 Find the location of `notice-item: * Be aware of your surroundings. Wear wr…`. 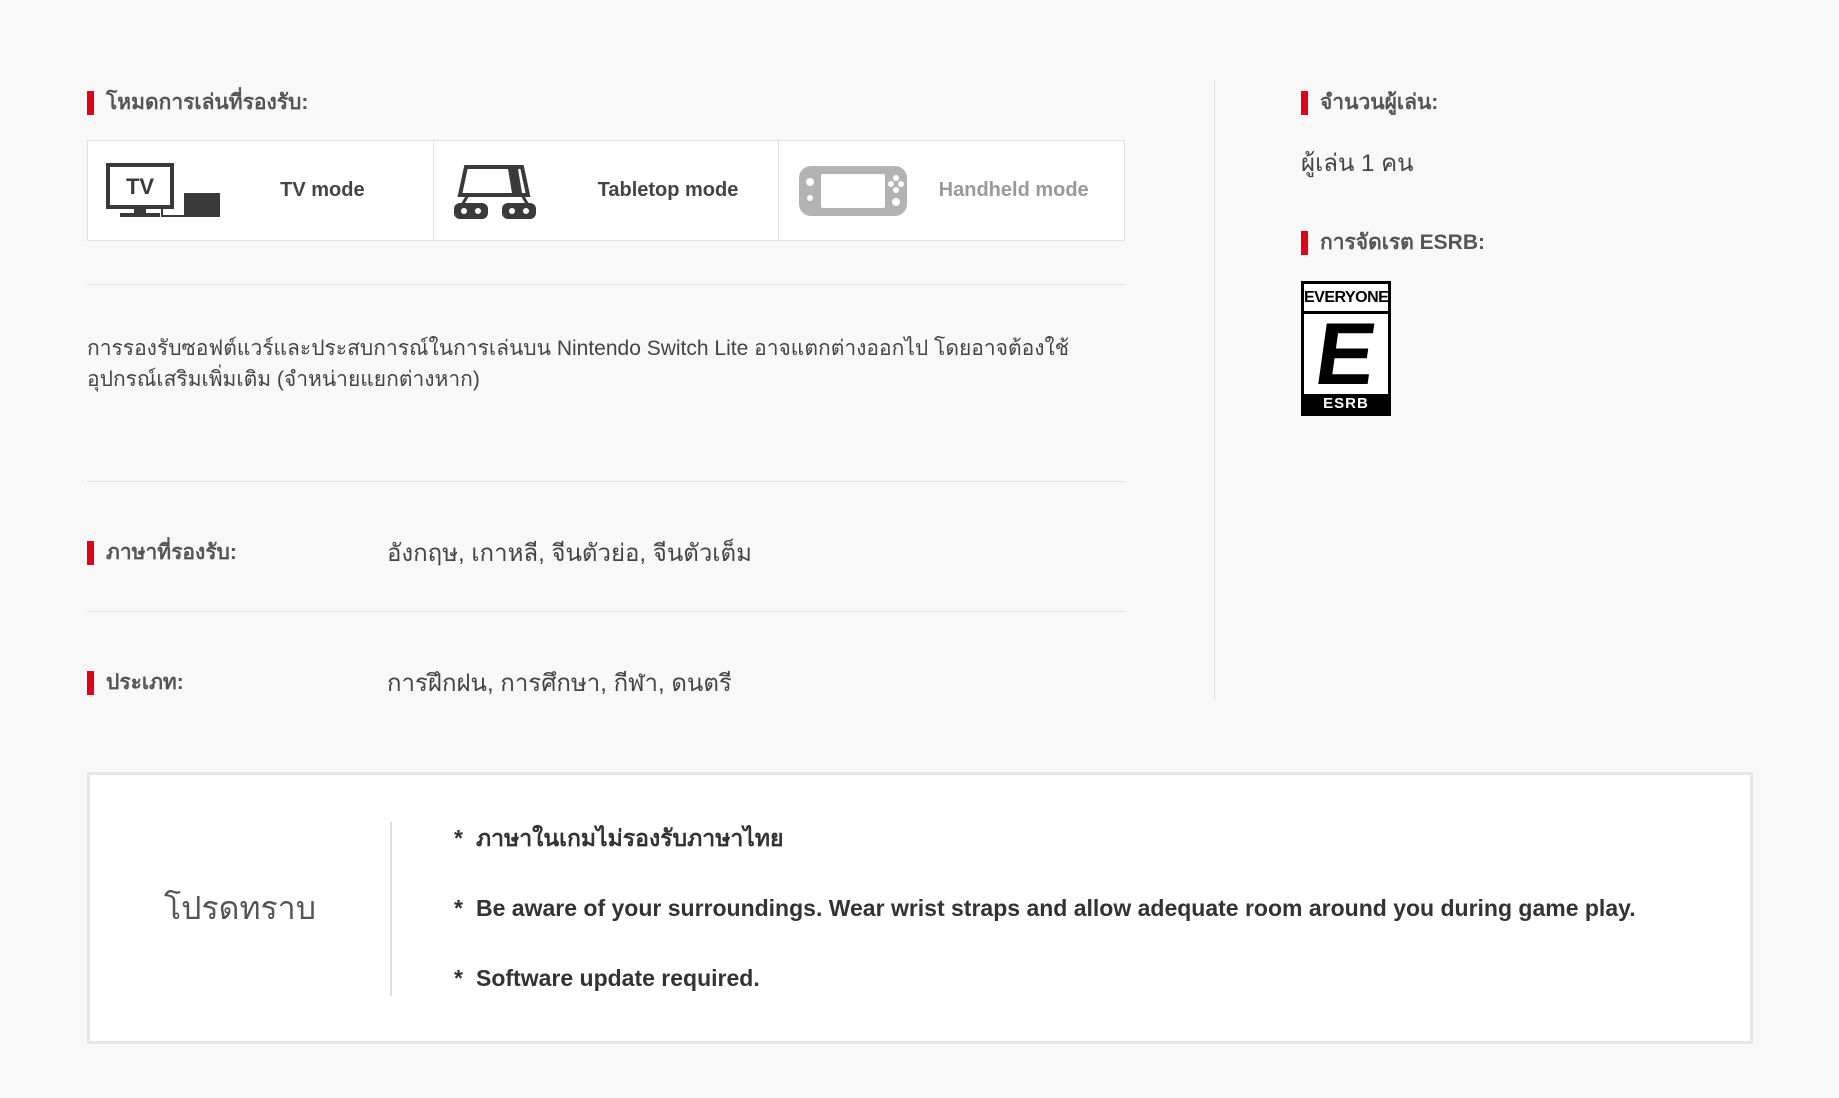

notice-item: * Be aware of your surroundings. Wear wr… is located at coordinates (1045, 930).